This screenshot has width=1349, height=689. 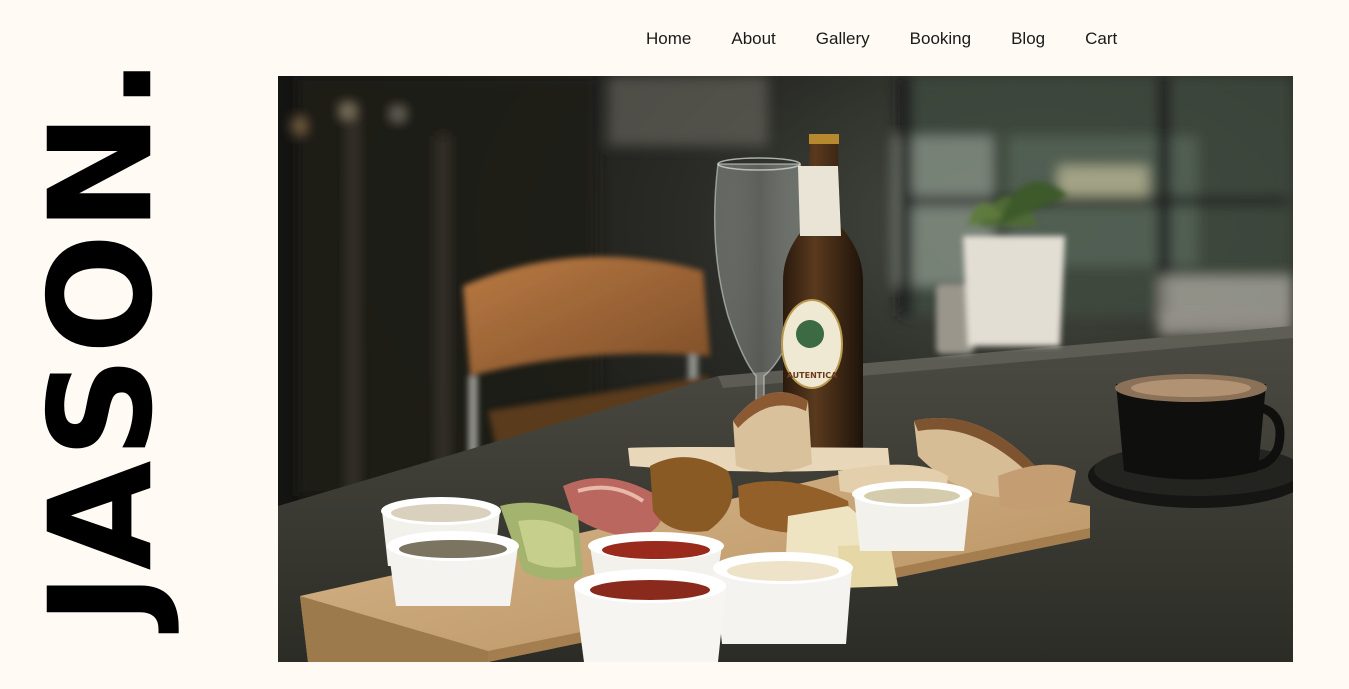 What do you see at coordinates (843, 39) in the screenshot?
I see `nav-item-gallery: Gallery` at bounding box center [843, 39].